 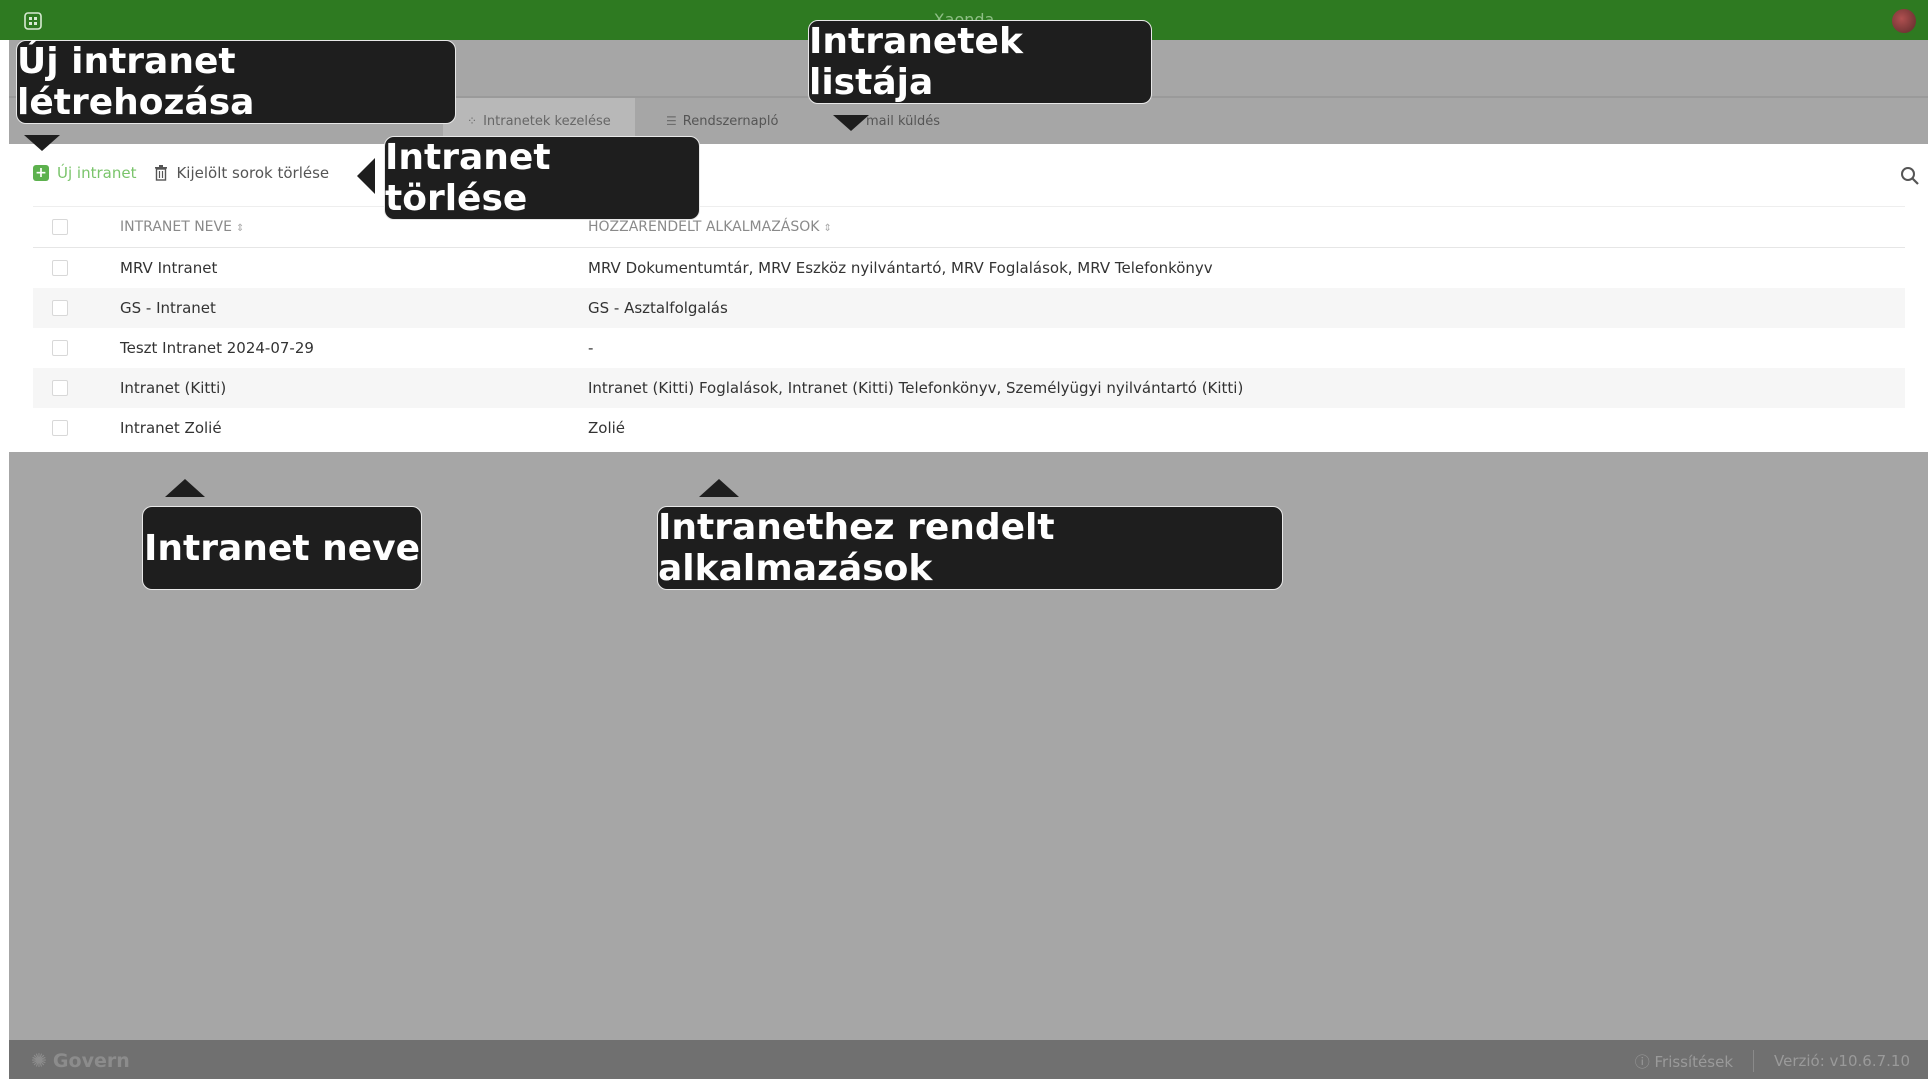 I want to click on plus-icon: +, so click(x=41, y=173).